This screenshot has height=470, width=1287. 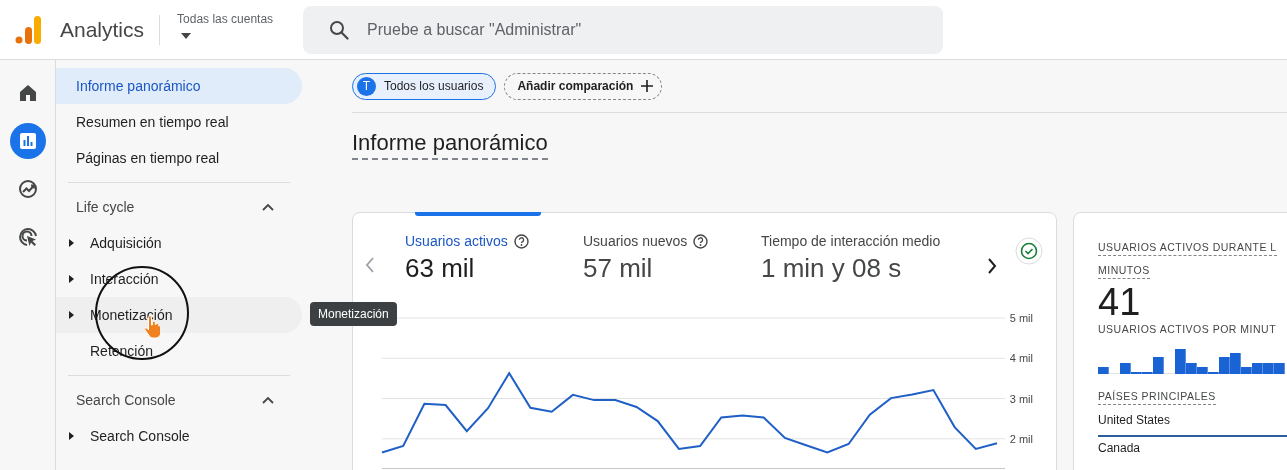 What do you see at coordinates (179, 436) in the screenshot?
I see `nav-item: Search Console` at bounding box center [179, 436].